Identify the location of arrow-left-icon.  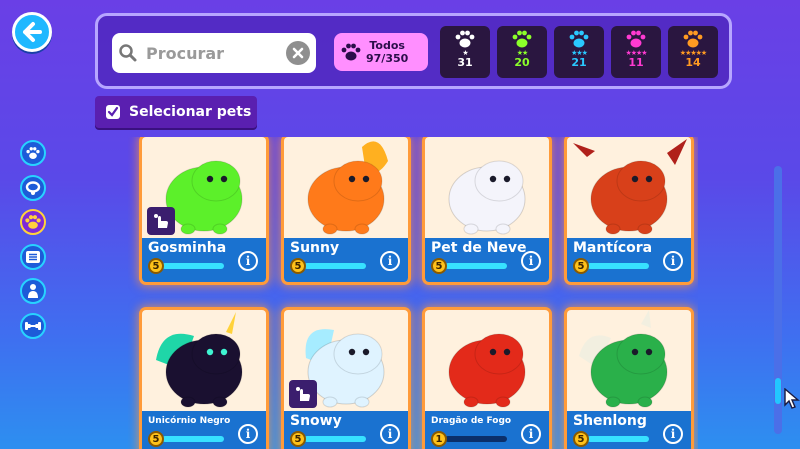
(32, 32).